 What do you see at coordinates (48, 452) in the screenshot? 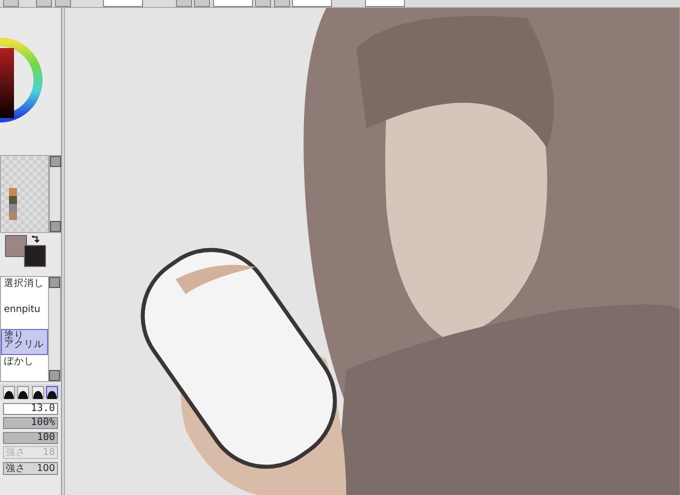
I see `strength-value: 18` at bounding box center [48, 452].